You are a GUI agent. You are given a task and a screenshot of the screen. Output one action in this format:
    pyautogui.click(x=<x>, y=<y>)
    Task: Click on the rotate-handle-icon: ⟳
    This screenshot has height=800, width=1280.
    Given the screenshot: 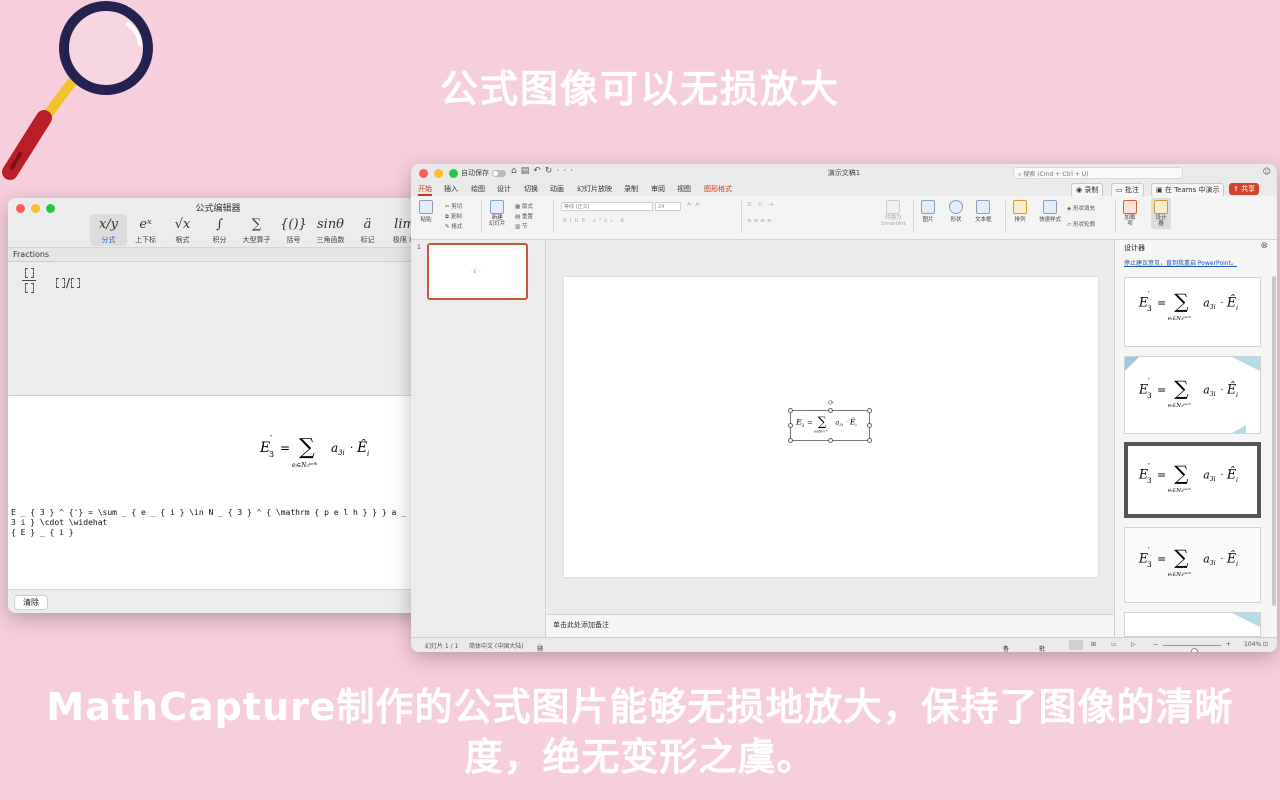 What is the action you would take?
    pyautogui.click(x=831, y=403)
    